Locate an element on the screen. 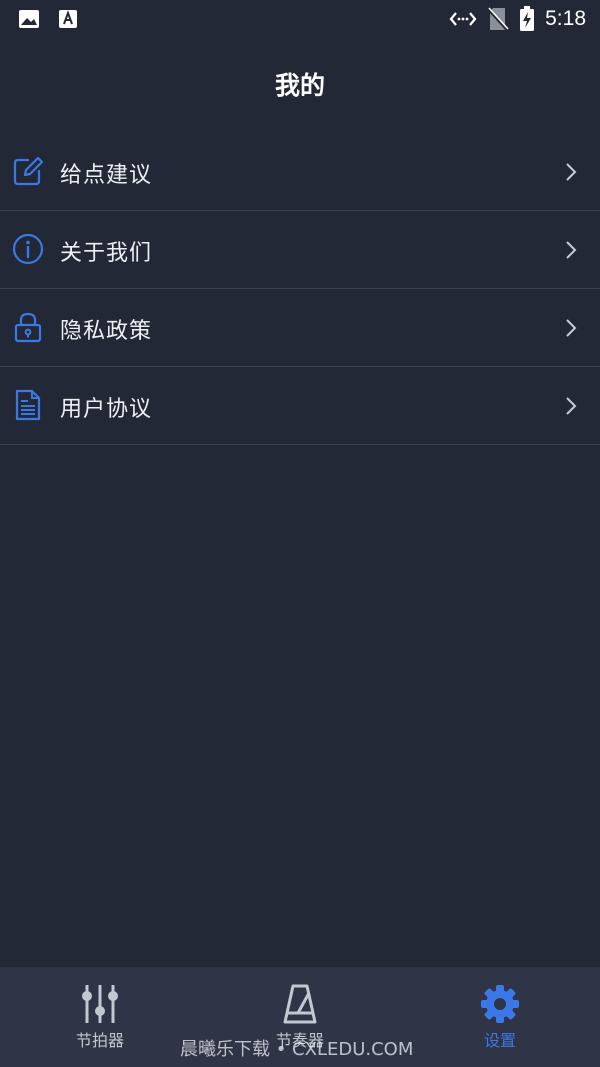  menu-item-about-us: 关于我们 is located at coordinates (300, 250).